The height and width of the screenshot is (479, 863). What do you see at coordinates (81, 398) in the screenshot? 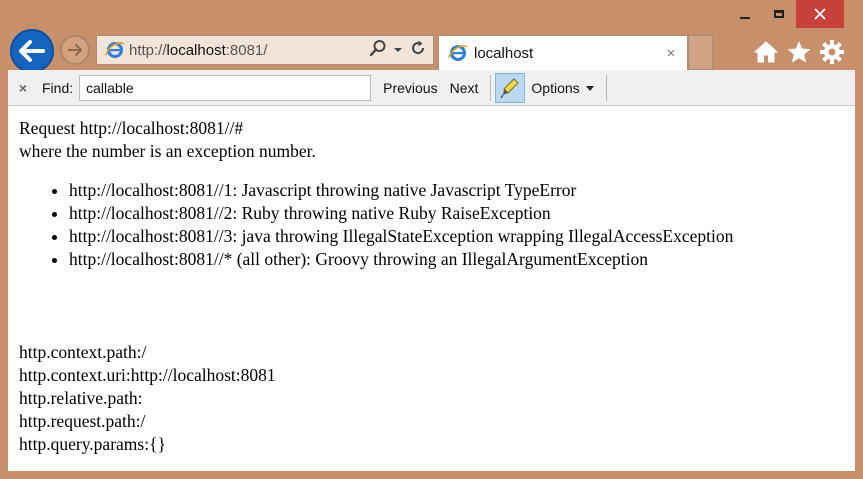
I see `context-line: http.relative.path:` at bounding box center [81, 398].